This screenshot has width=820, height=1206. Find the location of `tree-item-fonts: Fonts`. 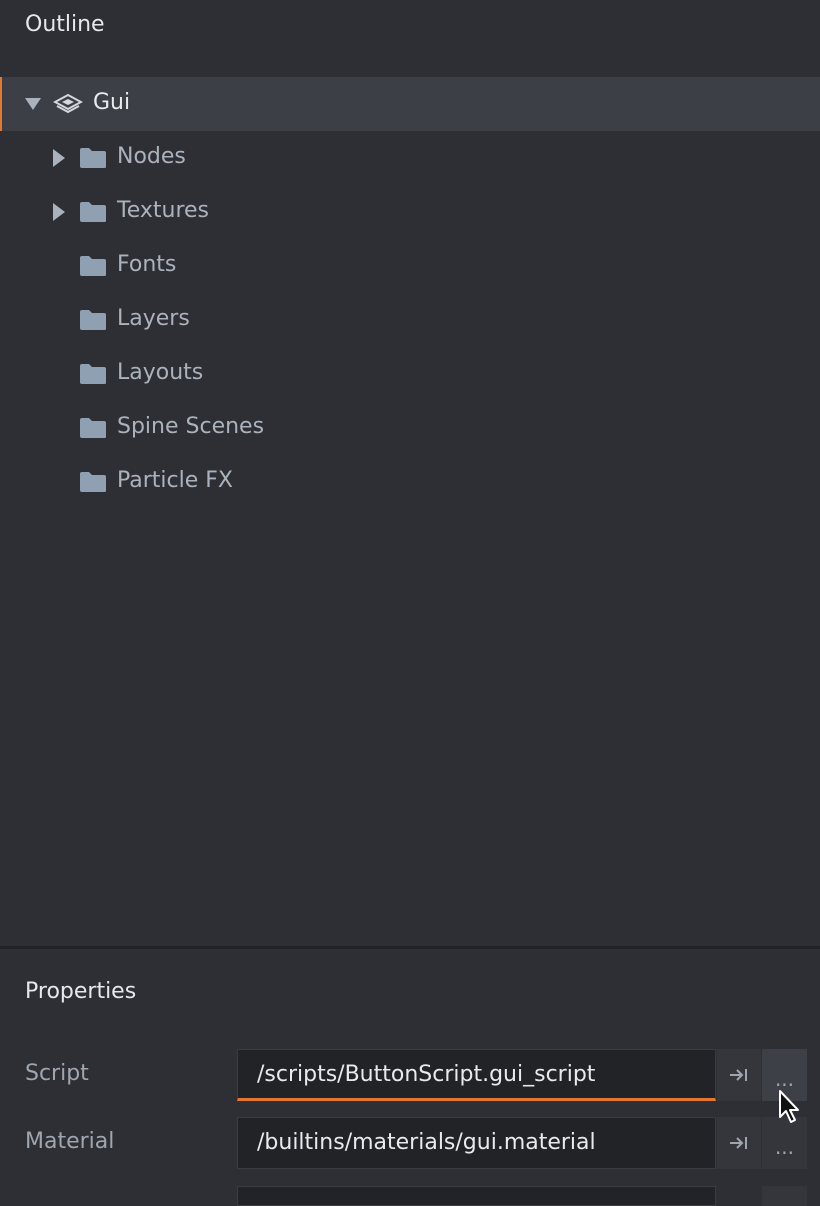

tree-item-fonts: Fonts is located at coordinates (410, 266).